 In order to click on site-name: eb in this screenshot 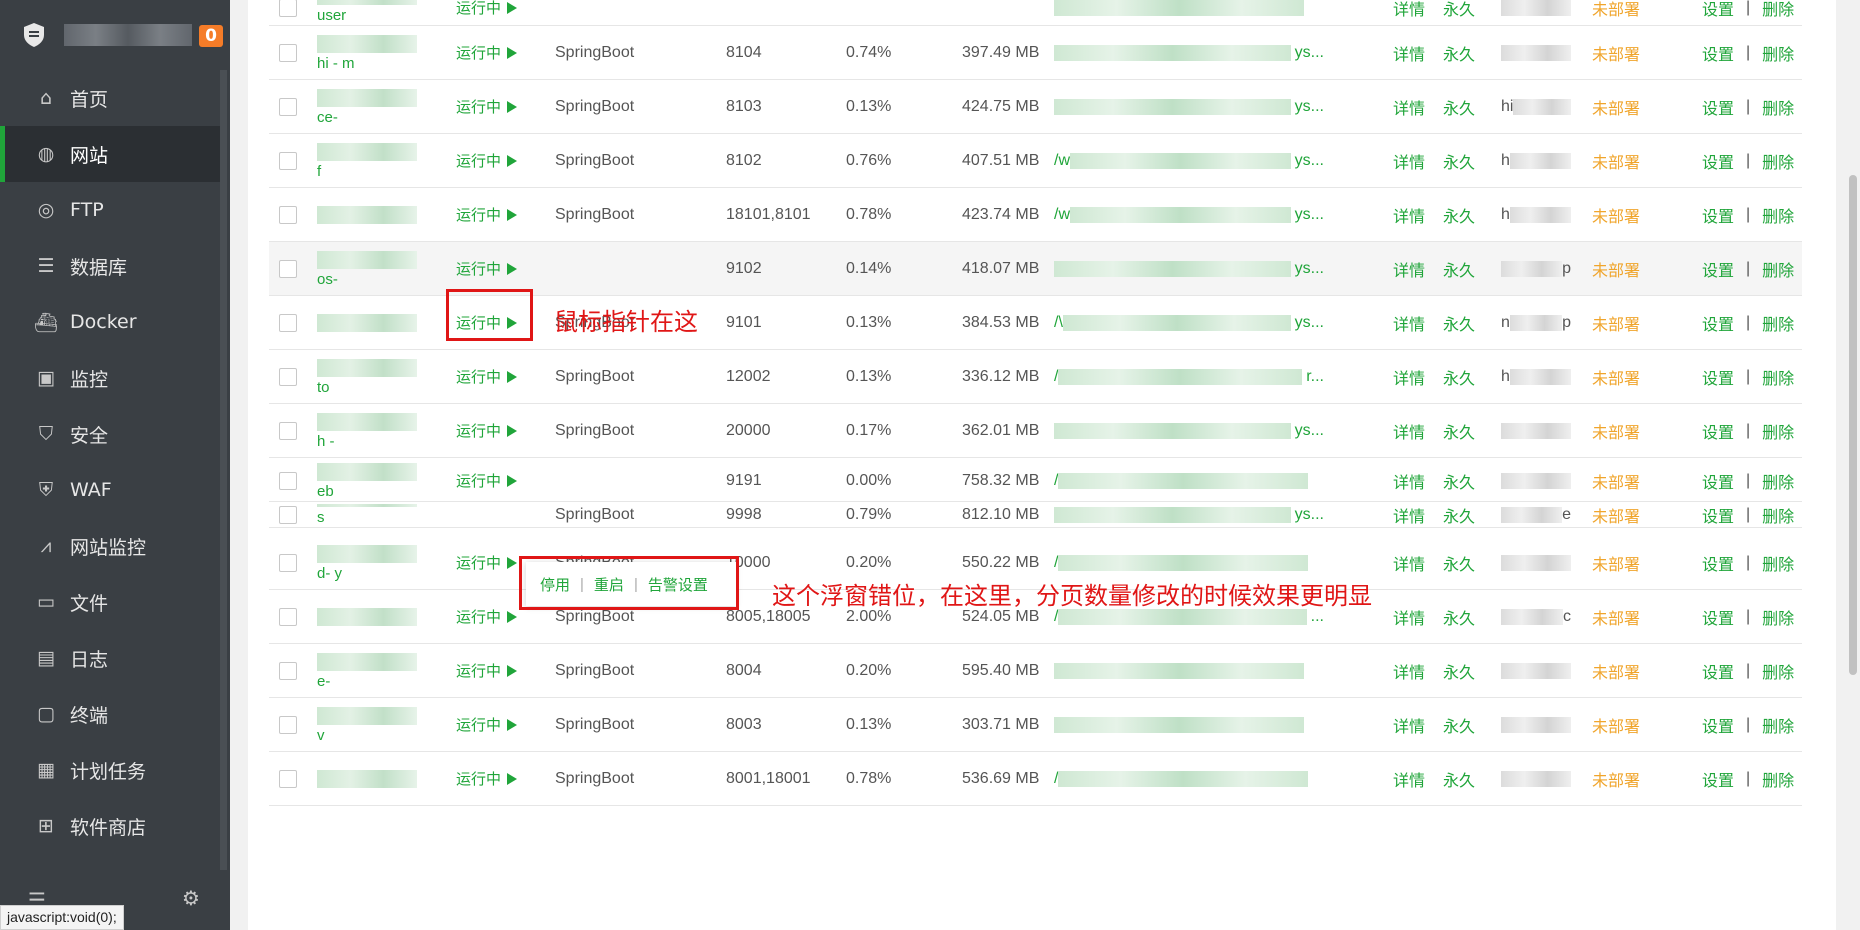, I will do `click(373, 480)`.